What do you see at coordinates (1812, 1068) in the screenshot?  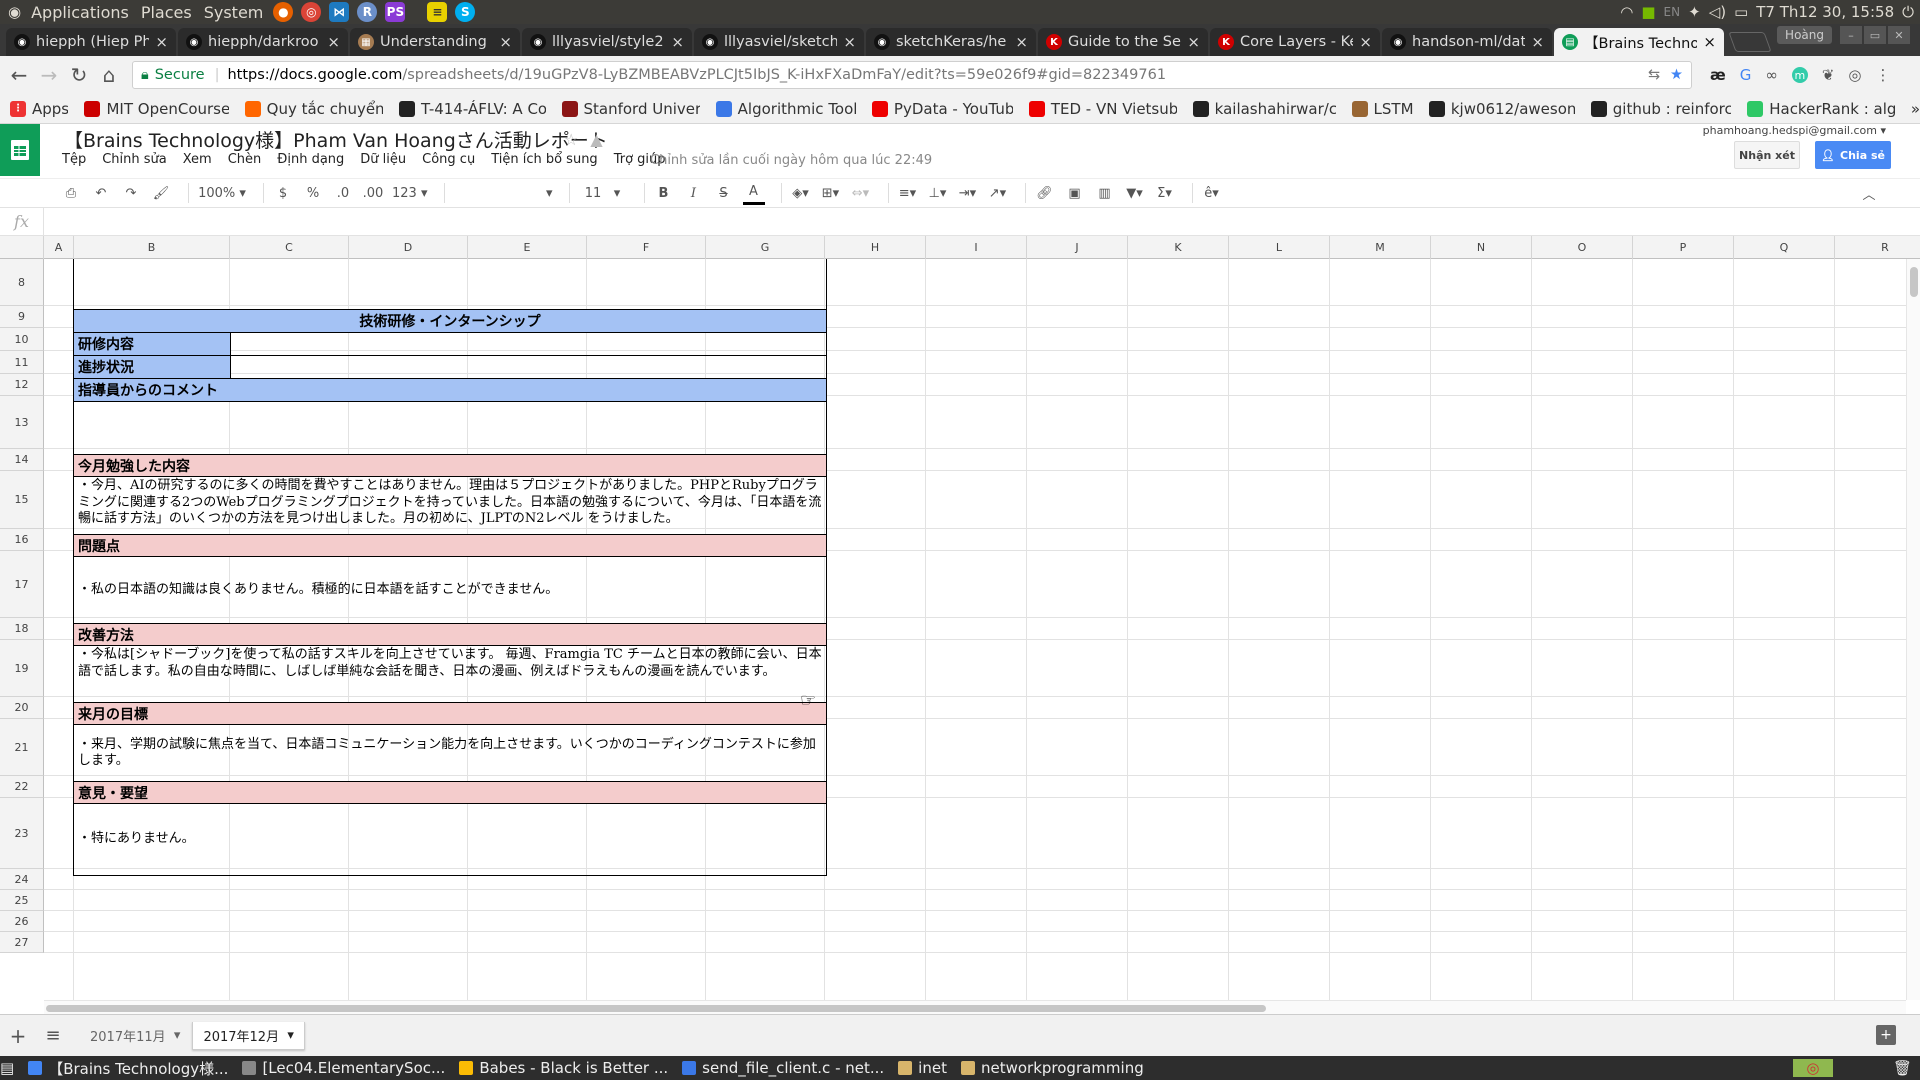 I see `chrome-workspace-icon: ◎` at bounding box center [1812, 1068].